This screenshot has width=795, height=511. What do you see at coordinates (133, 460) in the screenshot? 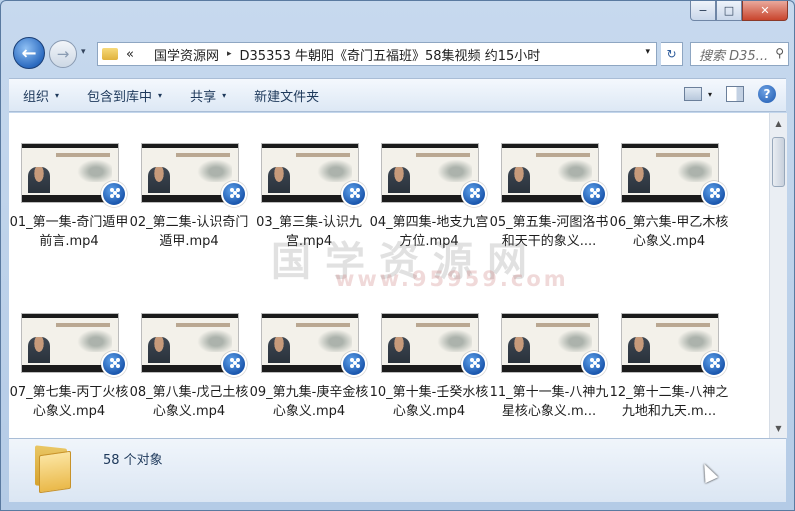
I see `item-count: 58 个对象` at bounding box center [133, 460].